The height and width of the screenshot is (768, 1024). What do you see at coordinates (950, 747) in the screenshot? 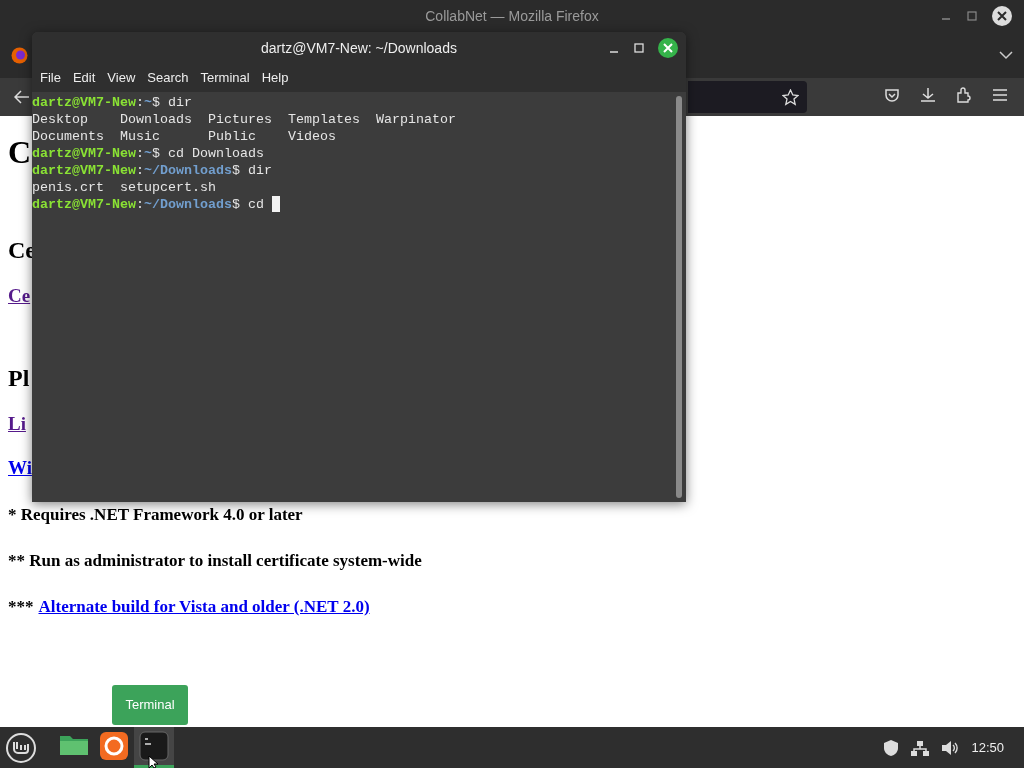
I see `volume-icon` at bounding box center [950, 747].